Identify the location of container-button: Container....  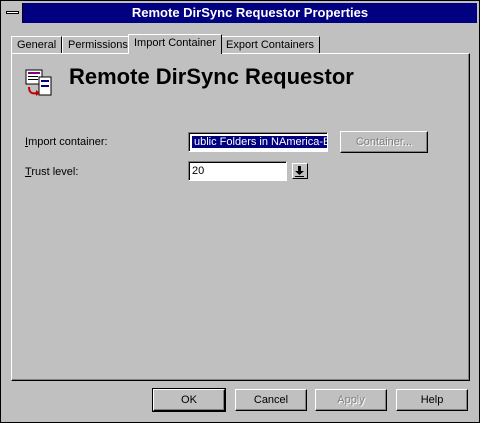
(384, 142).